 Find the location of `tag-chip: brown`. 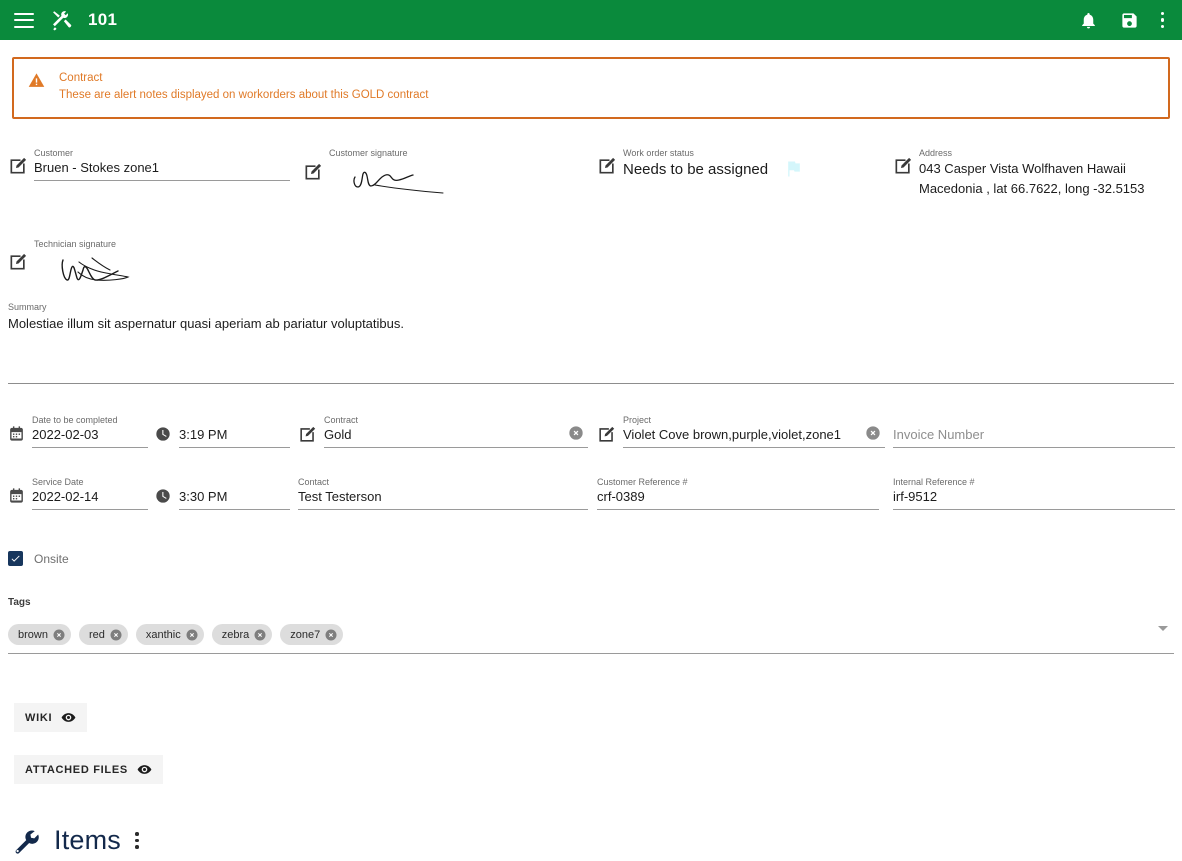

tag-chip: brown is located at coordinates (39, 634).